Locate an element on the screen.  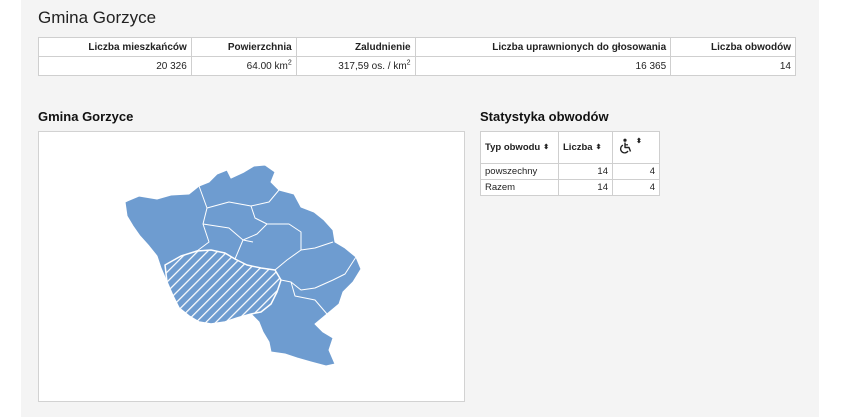
stats-row: Razem 14 4 is located at coordinates (570, 187).